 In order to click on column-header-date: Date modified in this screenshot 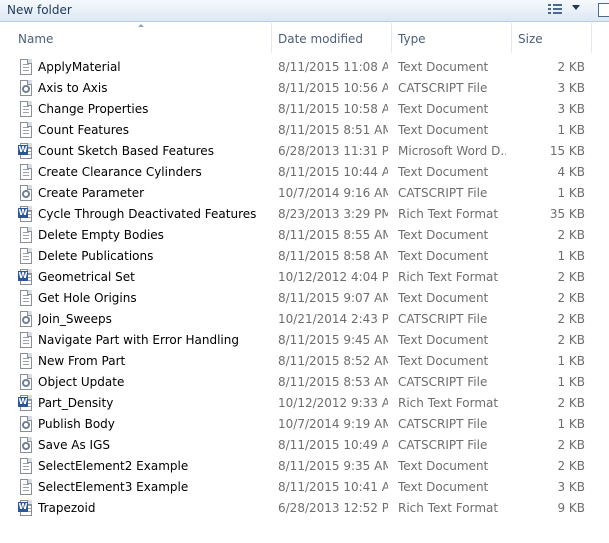, I will do `click(332, 38)`.